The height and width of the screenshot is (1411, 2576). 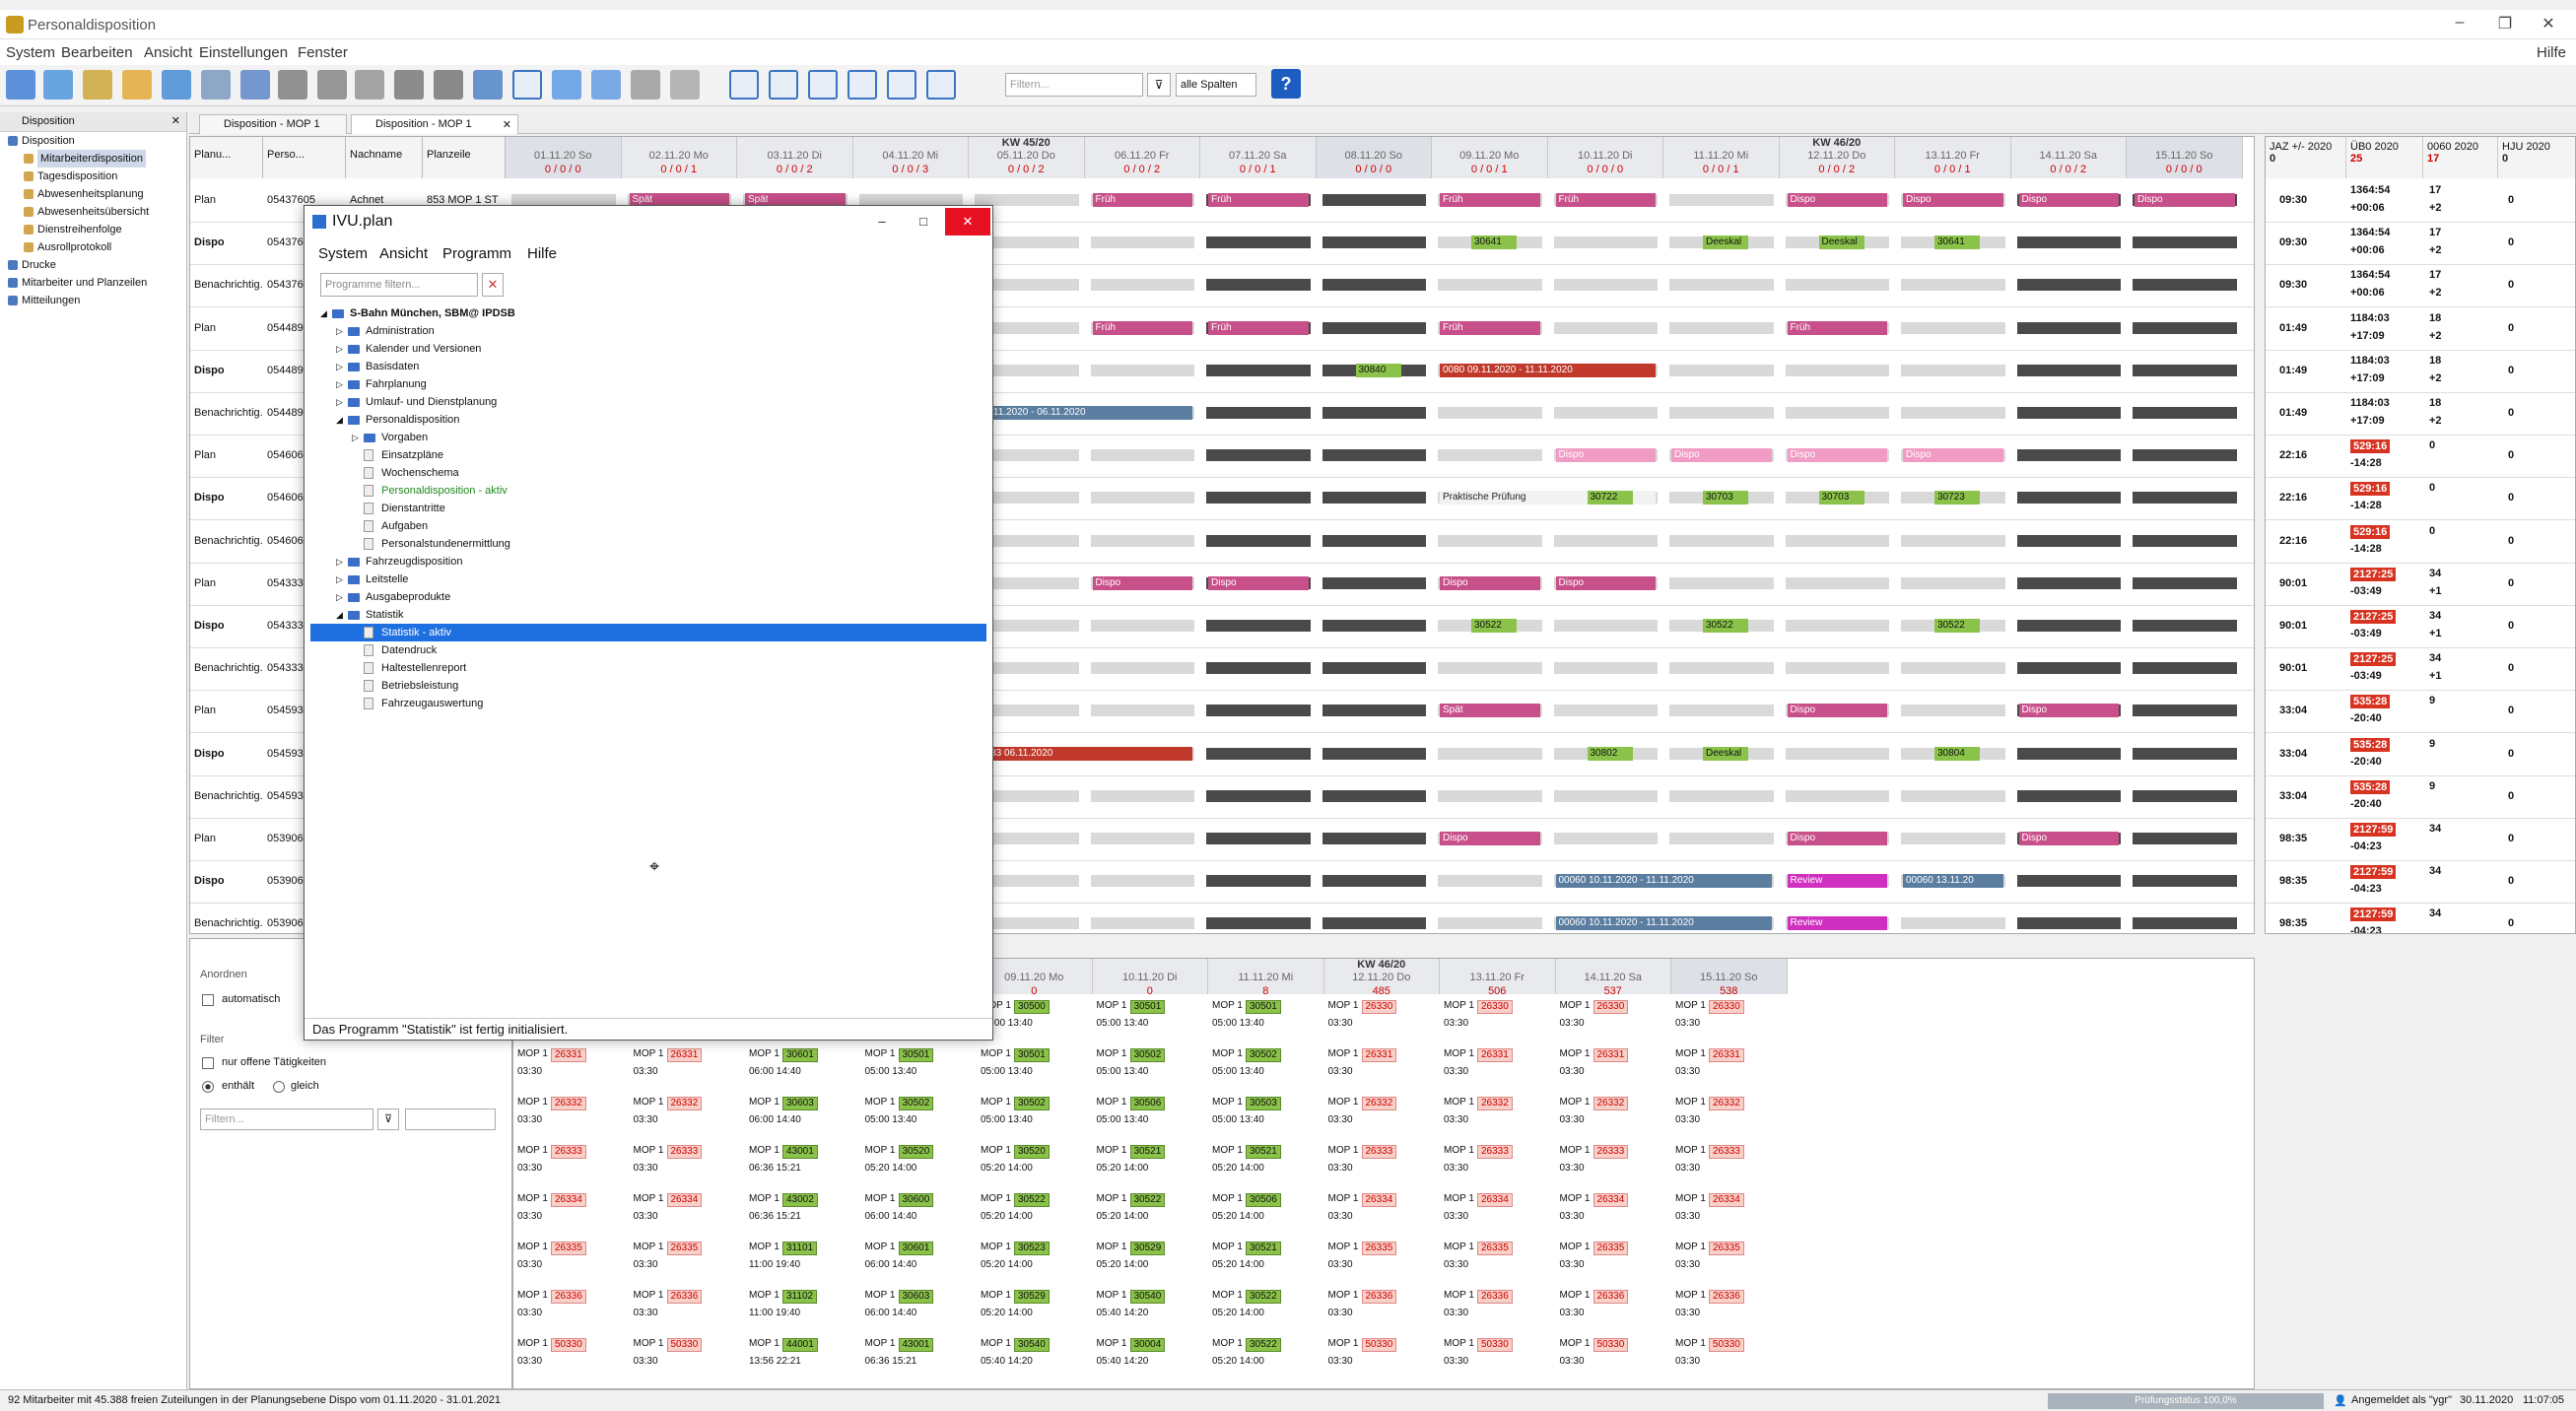 I want to click on tree-node: Personalstundenermittlung, so click(x=651, y=544).